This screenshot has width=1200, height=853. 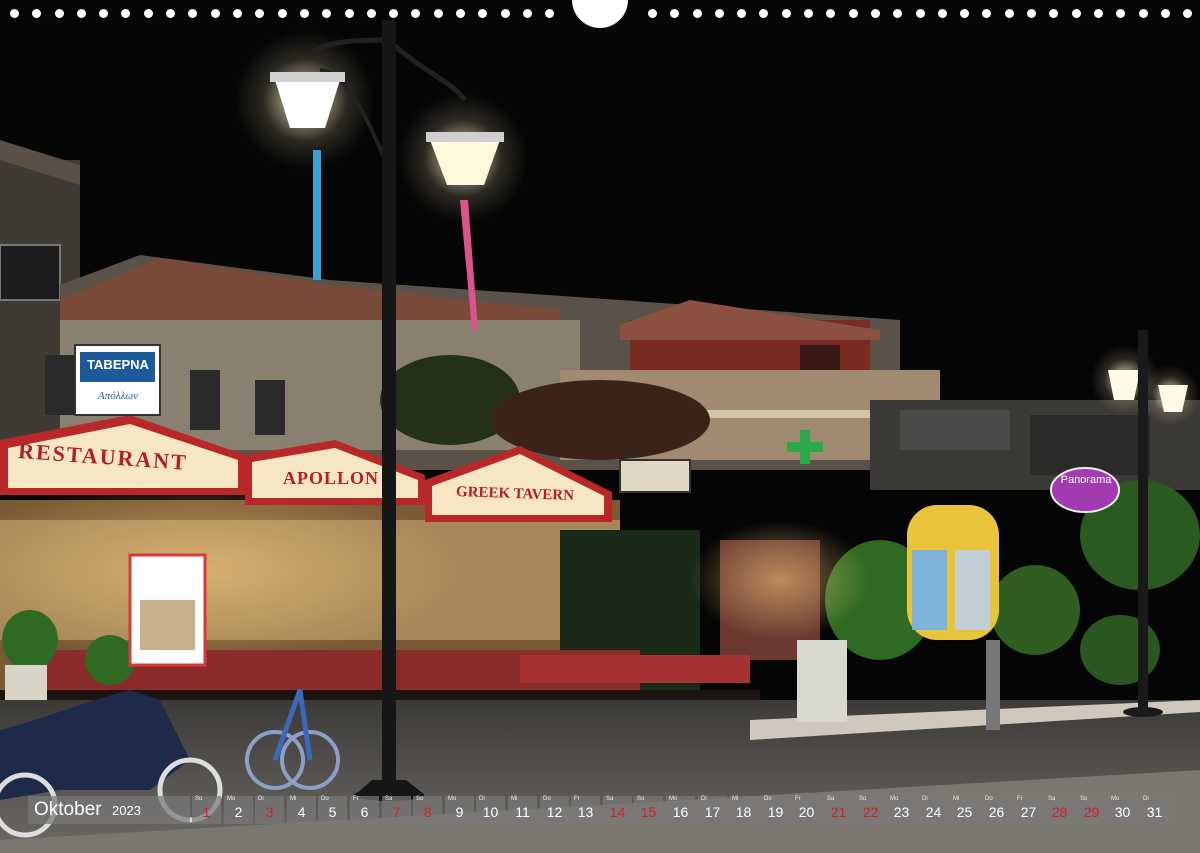 I want to click on day-number: 16, so click(x=680, y=812).